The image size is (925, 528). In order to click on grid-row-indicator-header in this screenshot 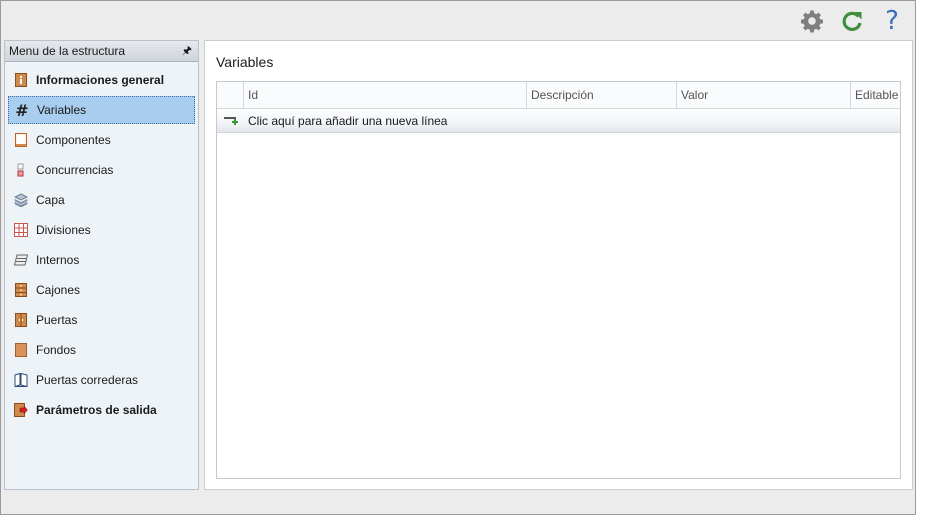, I will do `click(230, 95)`.